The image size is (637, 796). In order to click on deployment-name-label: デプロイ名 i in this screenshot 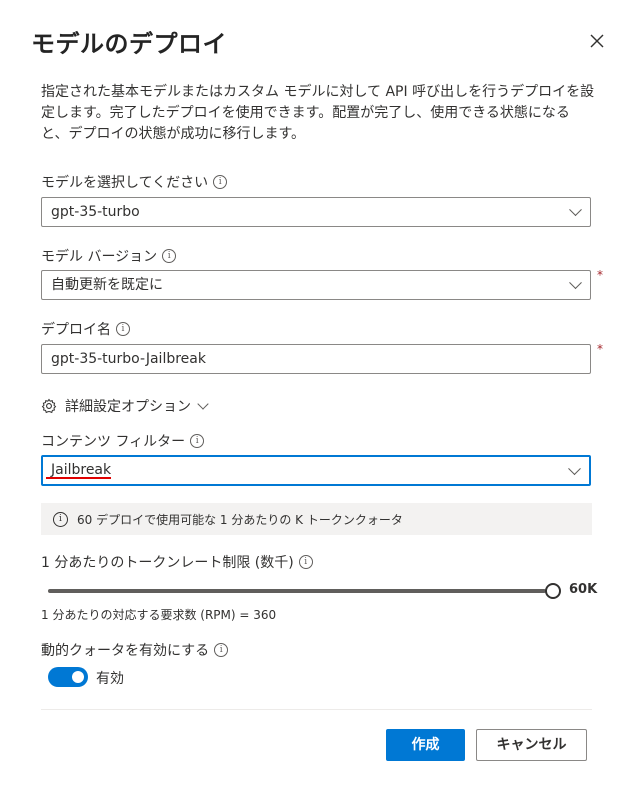, I will do `click(85, 329)`.